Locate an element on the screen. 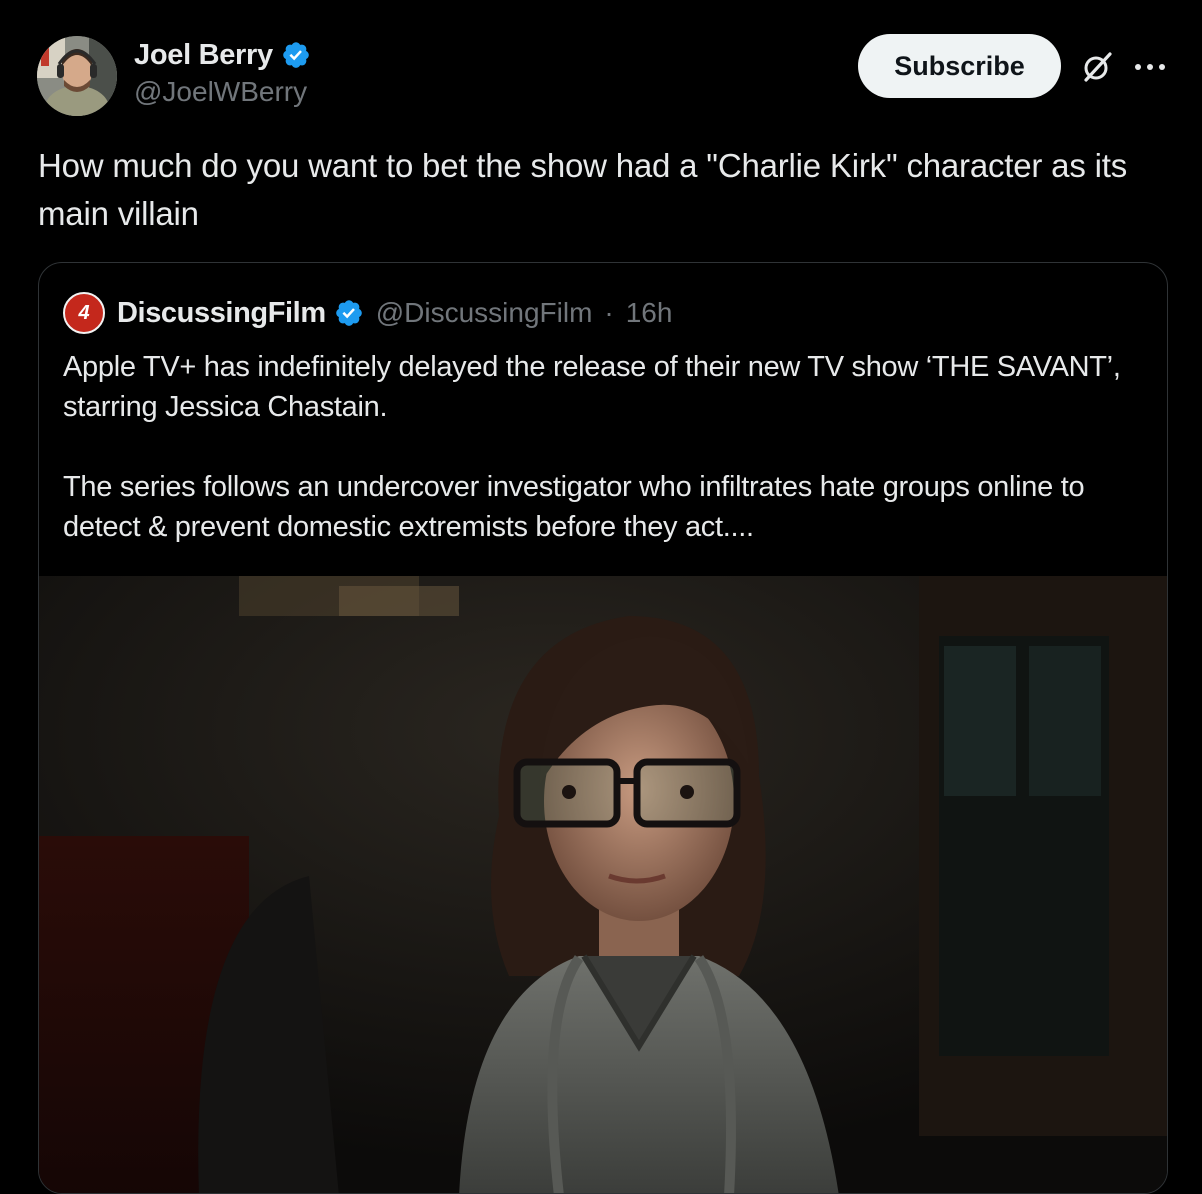 The height and width of the screenshot is (1194, 1202). author-avatar is located at coordinates (77, 76).